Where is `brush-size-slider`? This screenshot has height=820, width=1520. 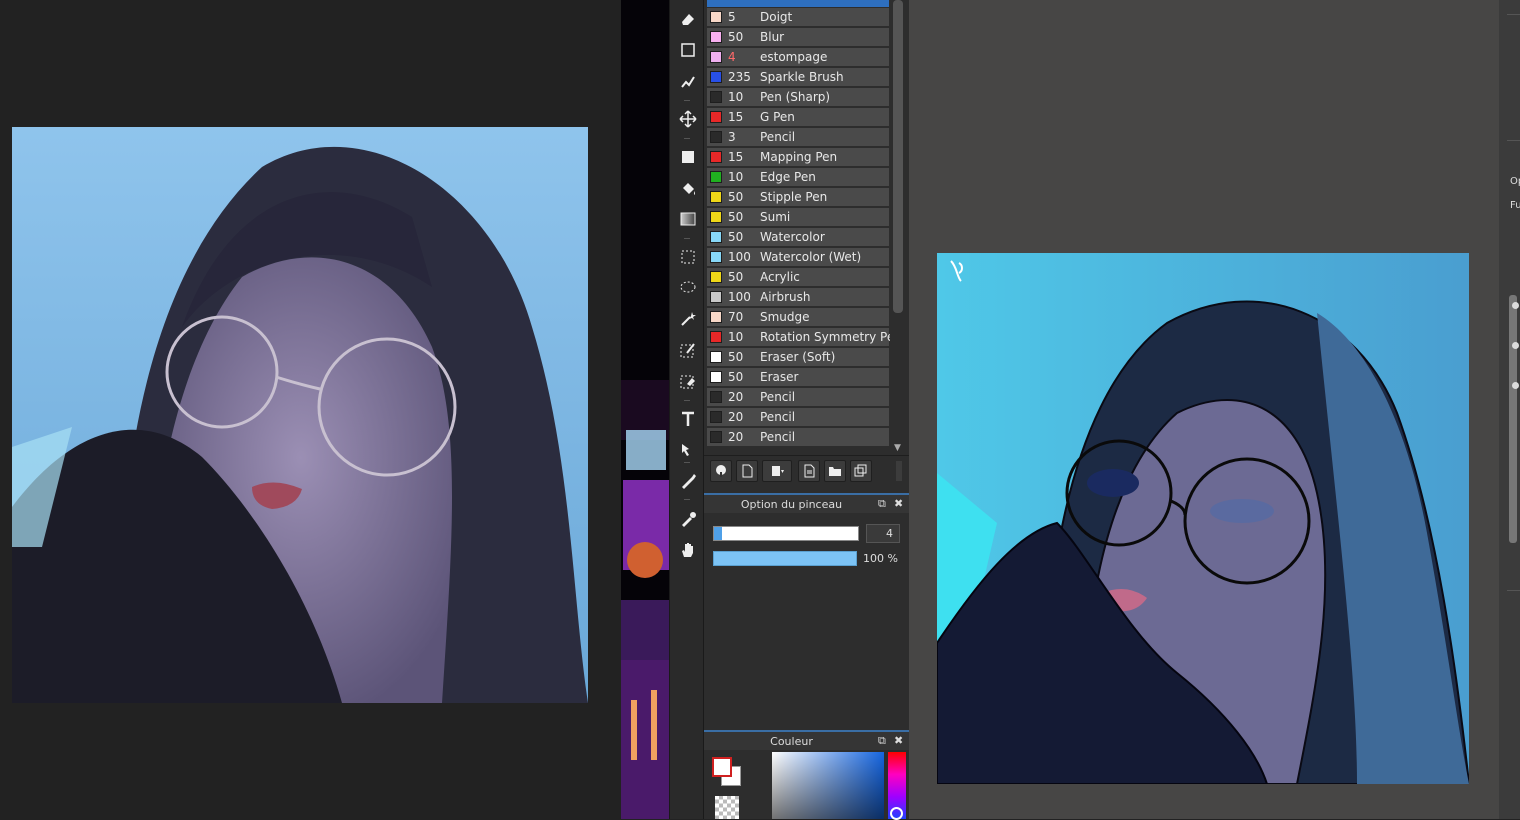 brush-size-slider is located at coordinates (786, 533).